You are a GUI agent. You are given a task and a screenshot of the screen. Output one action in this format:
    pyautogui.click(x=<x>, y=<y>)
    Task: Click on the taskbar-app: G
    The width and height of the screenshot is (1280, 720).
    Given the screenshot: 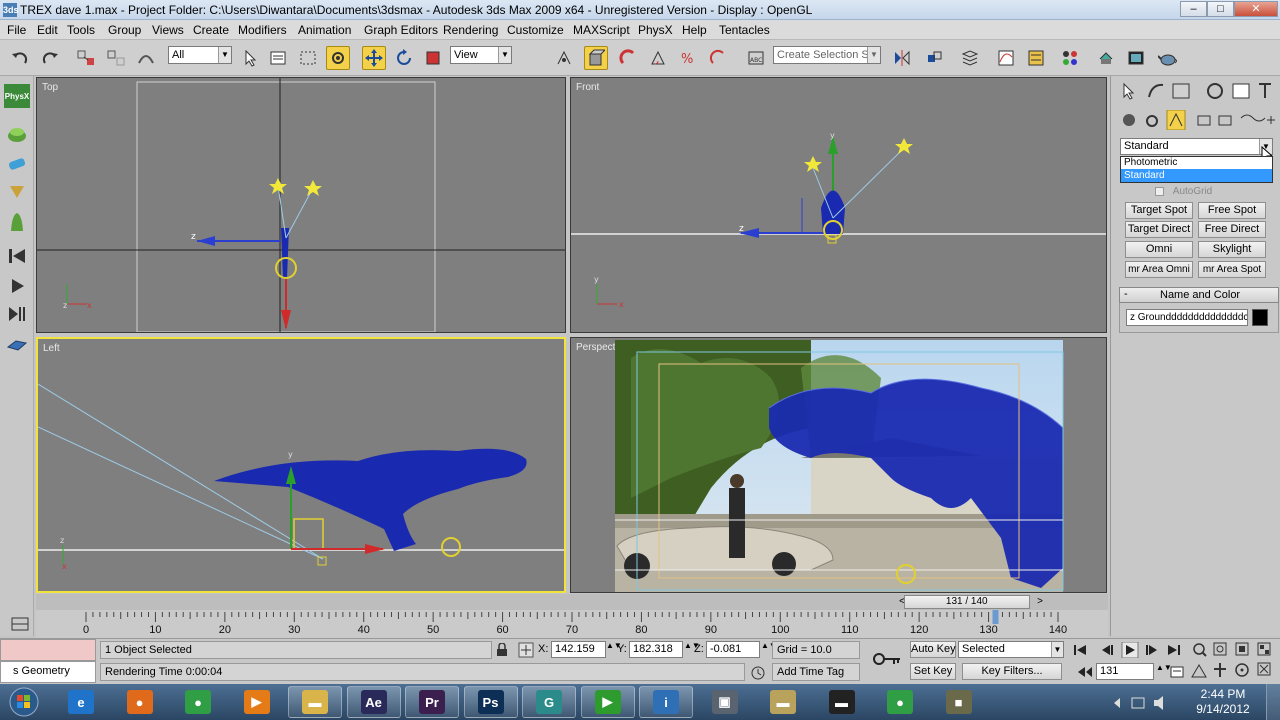 What is the action you would take?
    pyautogui.click(x=549, y=702)
    